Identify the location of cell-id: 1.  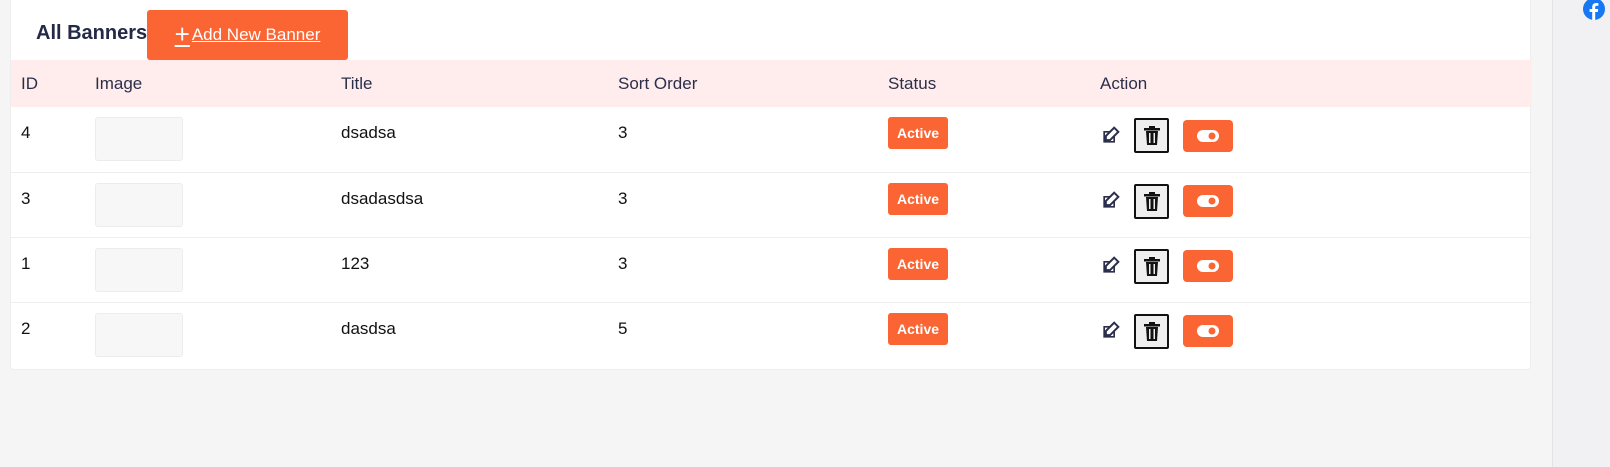
(26, 263).